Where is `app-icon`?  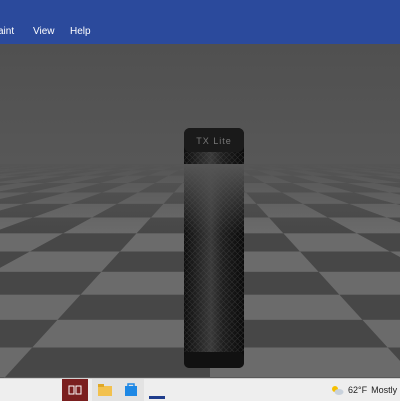
app-icon is located at coordinates (157, 397).